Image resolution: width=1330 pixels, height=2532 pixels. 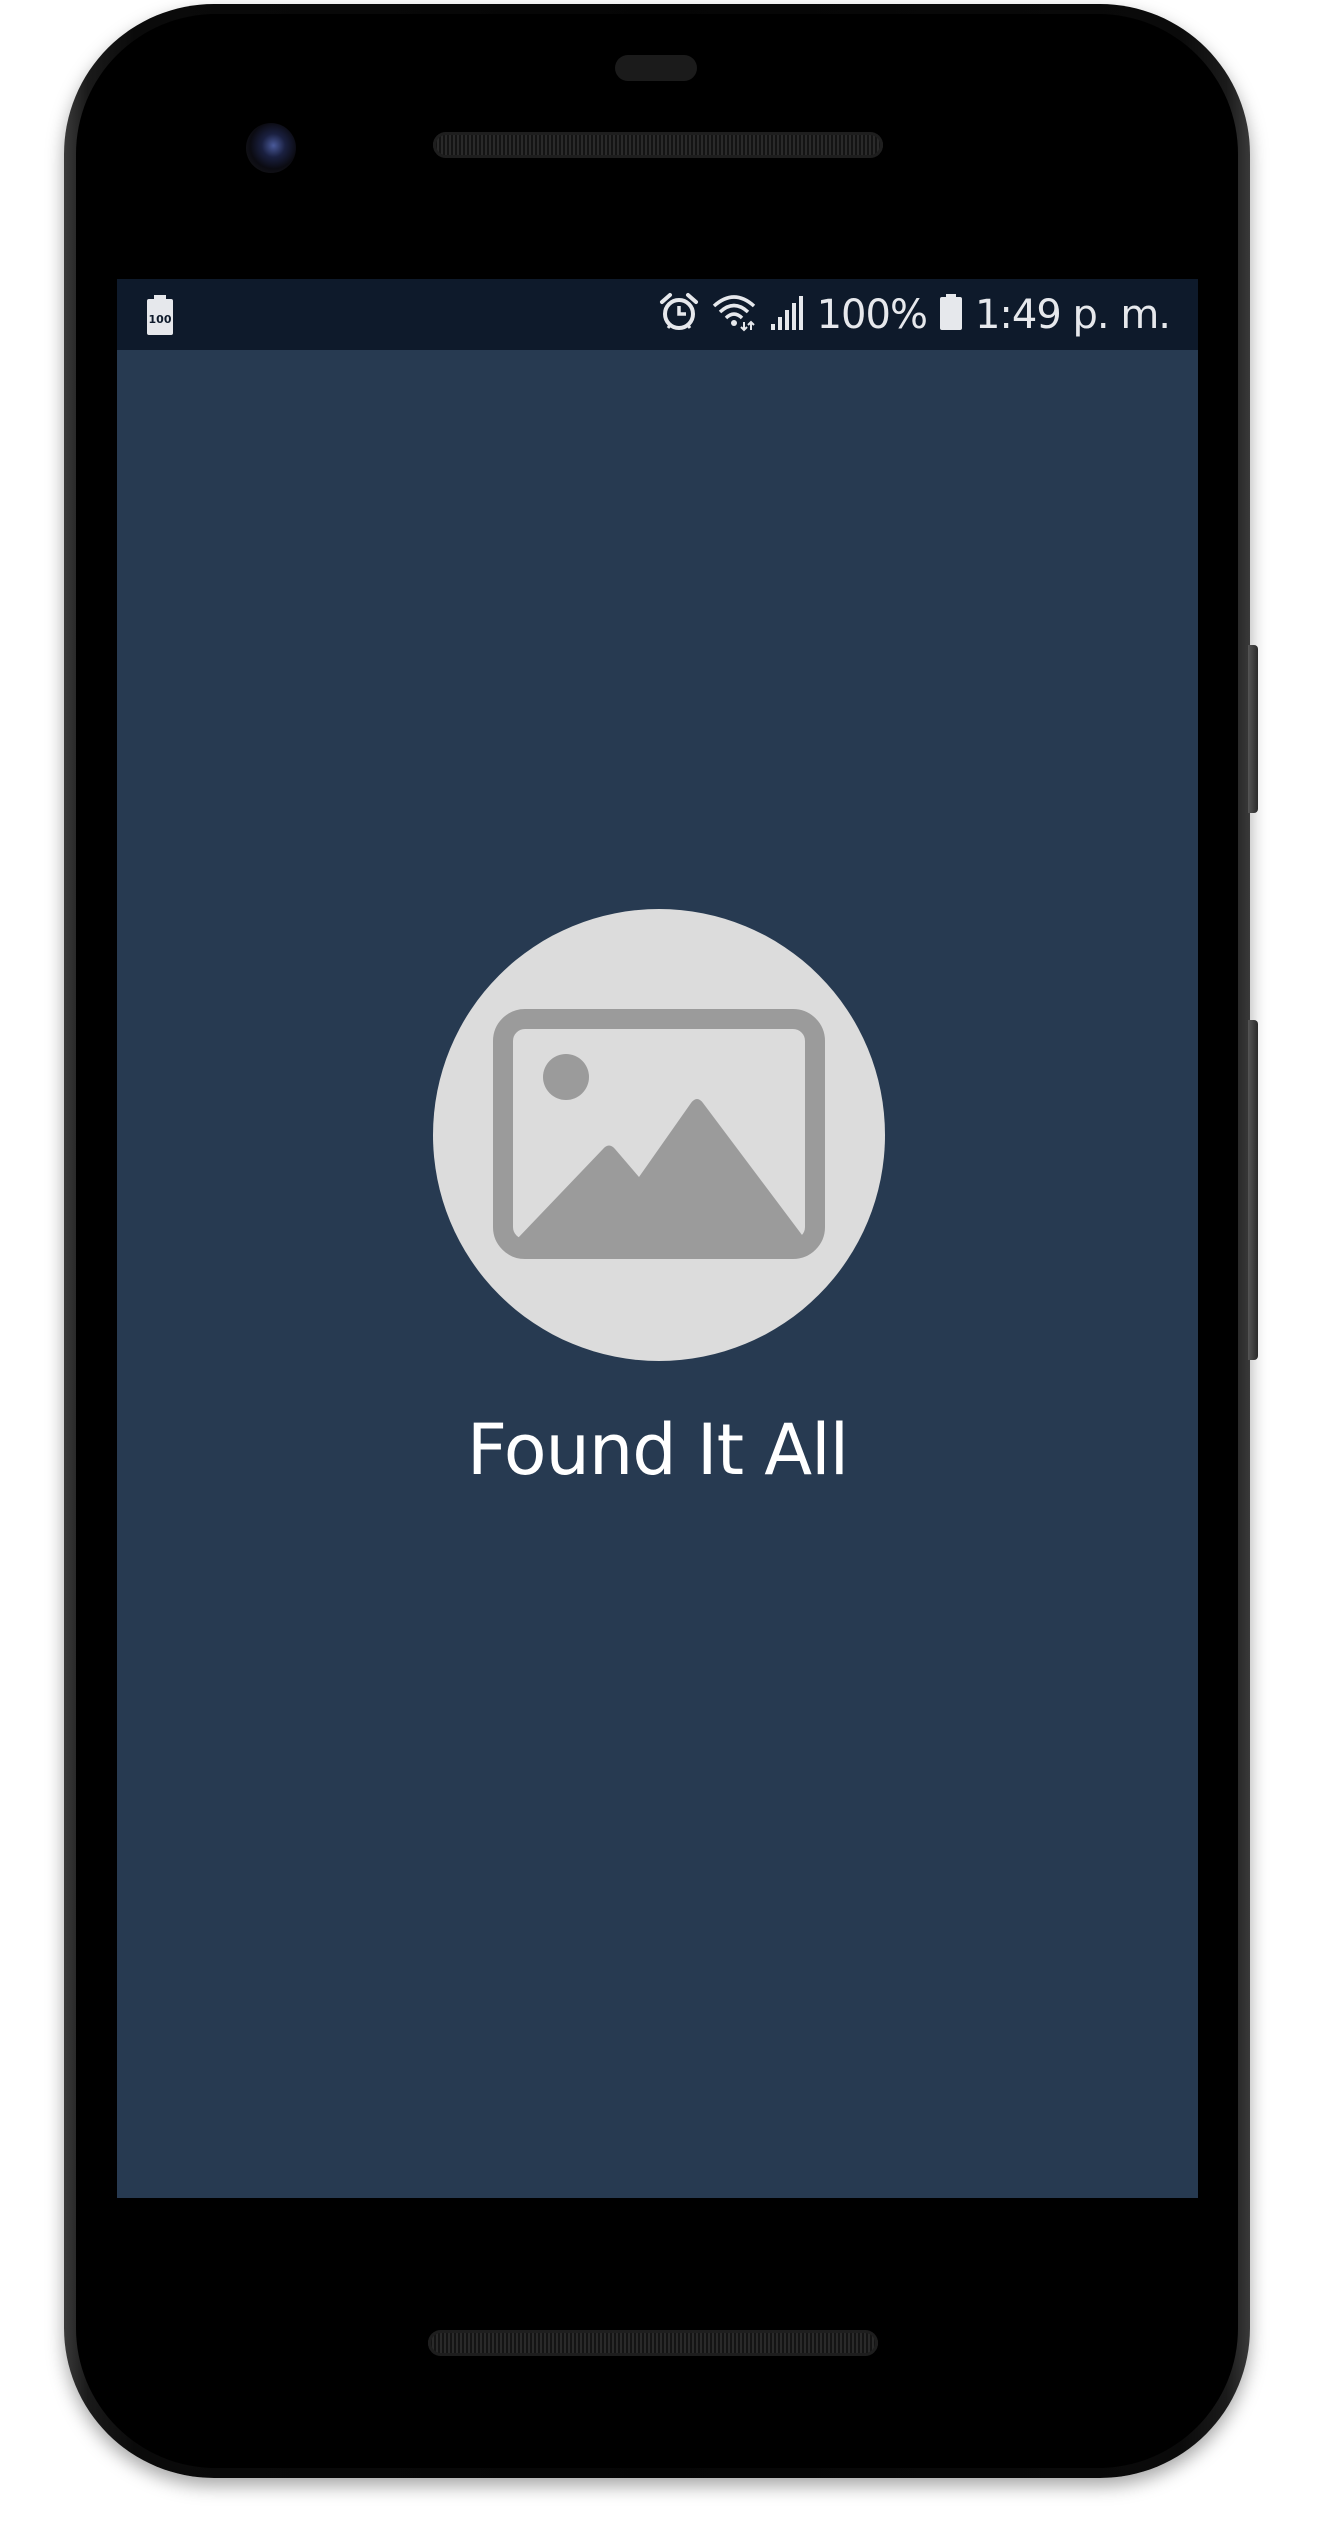 What do you see at coordinates (653, 2343) in the screenshot?
I see `bottom-speaker-grille` at bounding box center [653, 2343].